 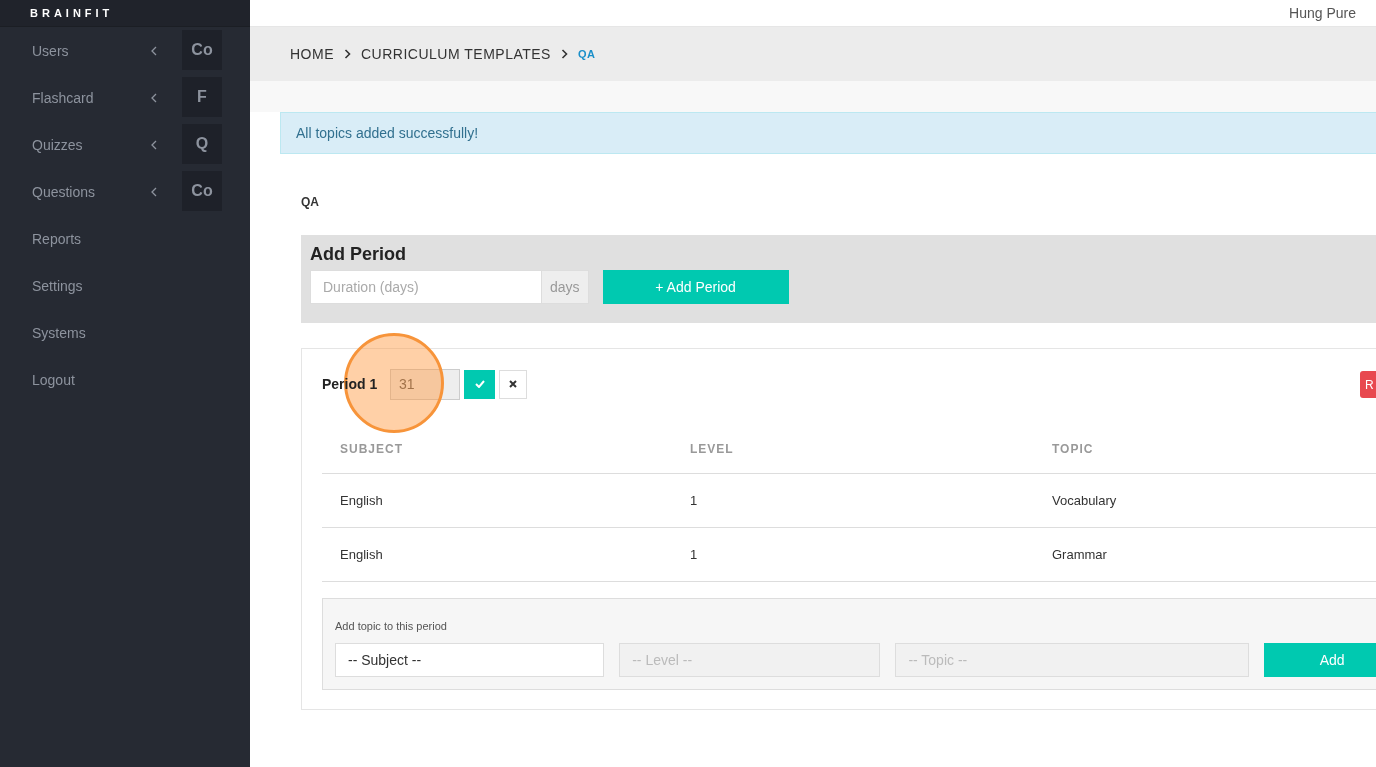 What do you see at coordinates (565, 287) in the screenshot?
I see `unit-addon: days` at bounding box center [565, 287].